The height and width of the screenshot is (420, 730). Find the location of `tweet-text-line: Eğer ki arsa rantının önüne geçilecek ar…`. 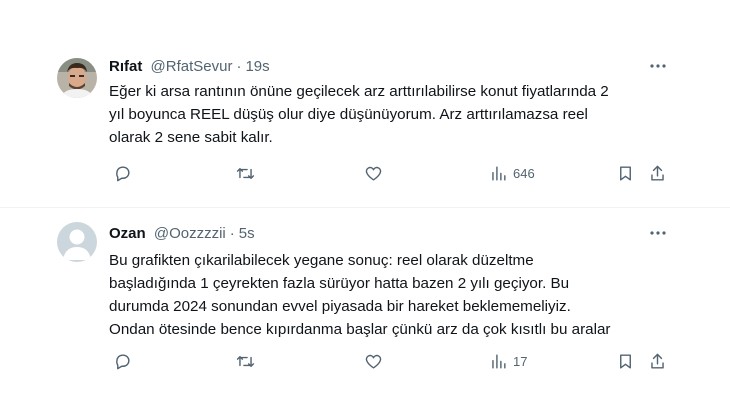

tweet-text-line: Eğer ki arsa rantının önüne geçilecek ar… is located at coordinates (359, 91).